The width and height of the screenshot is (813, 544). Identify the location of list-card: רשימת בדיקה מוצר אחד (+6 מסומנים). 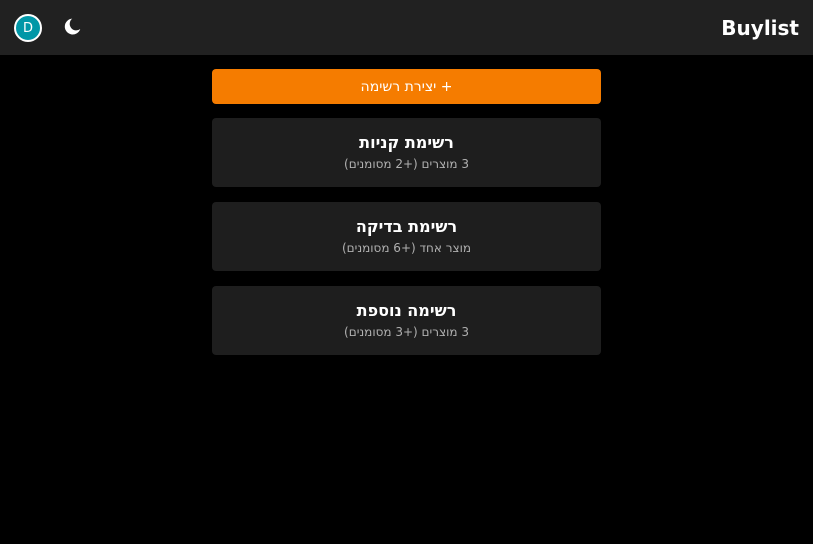
(406, 236).